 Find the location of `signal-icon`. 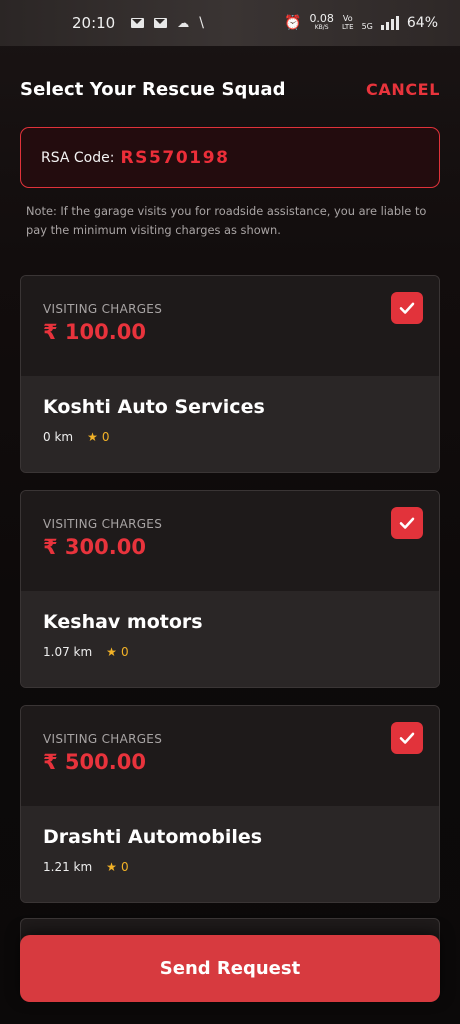

signal-icon is located at coordinates (389, 23).